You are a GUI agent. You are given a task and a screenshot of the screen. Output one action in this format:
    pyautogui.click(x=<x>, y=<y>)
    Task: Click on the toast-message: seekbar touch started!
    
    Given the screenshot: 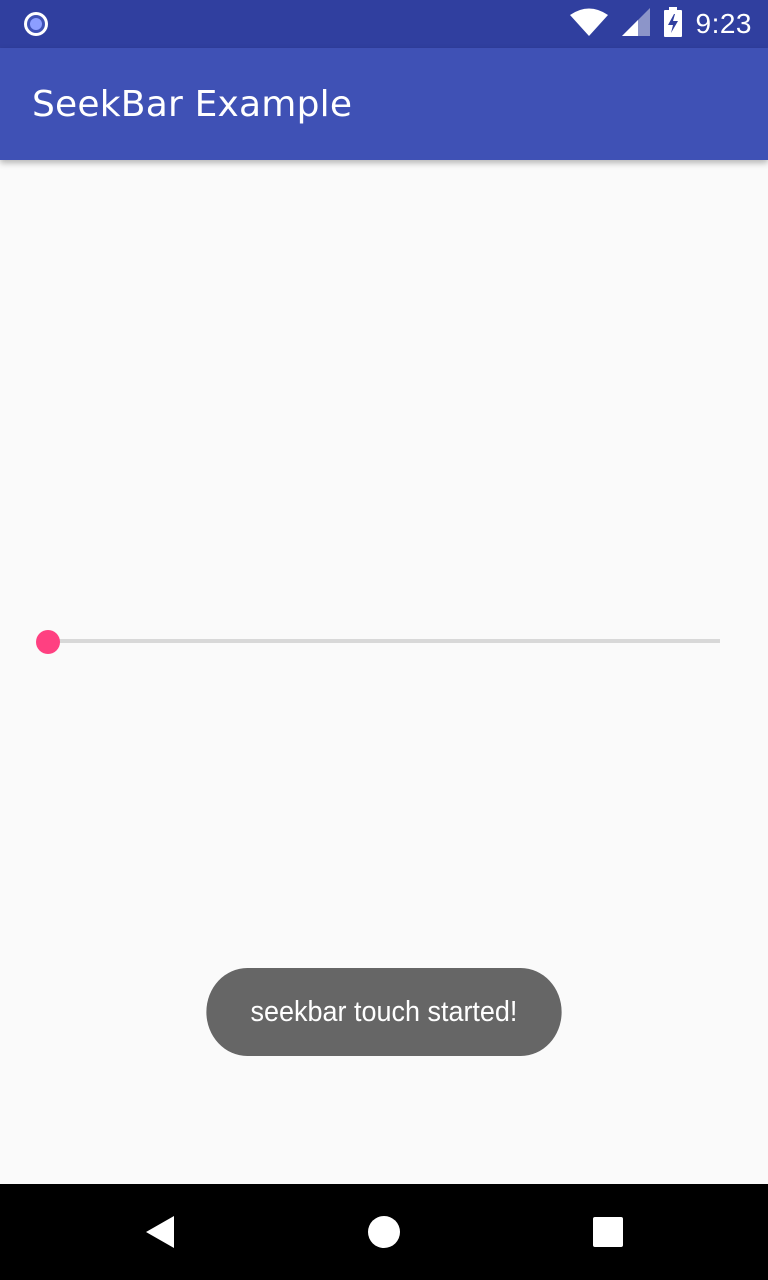 What is the action you would take?
    pyautogui.click(x=384, y=1012)
    